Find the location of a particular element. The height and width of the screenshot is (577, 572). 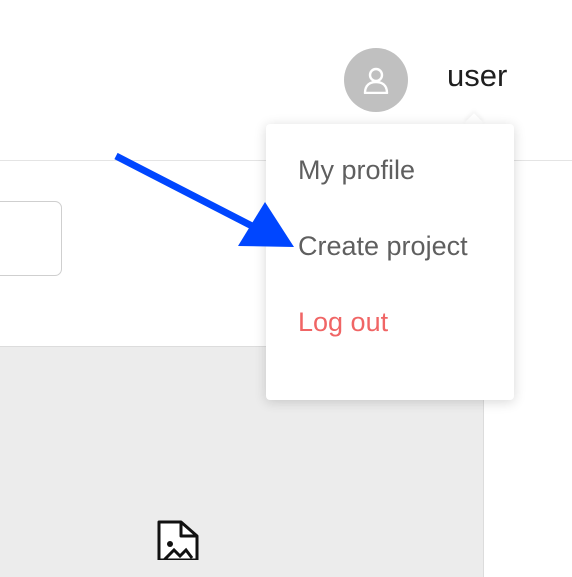

user-icon is located at coordinates (376, 80).